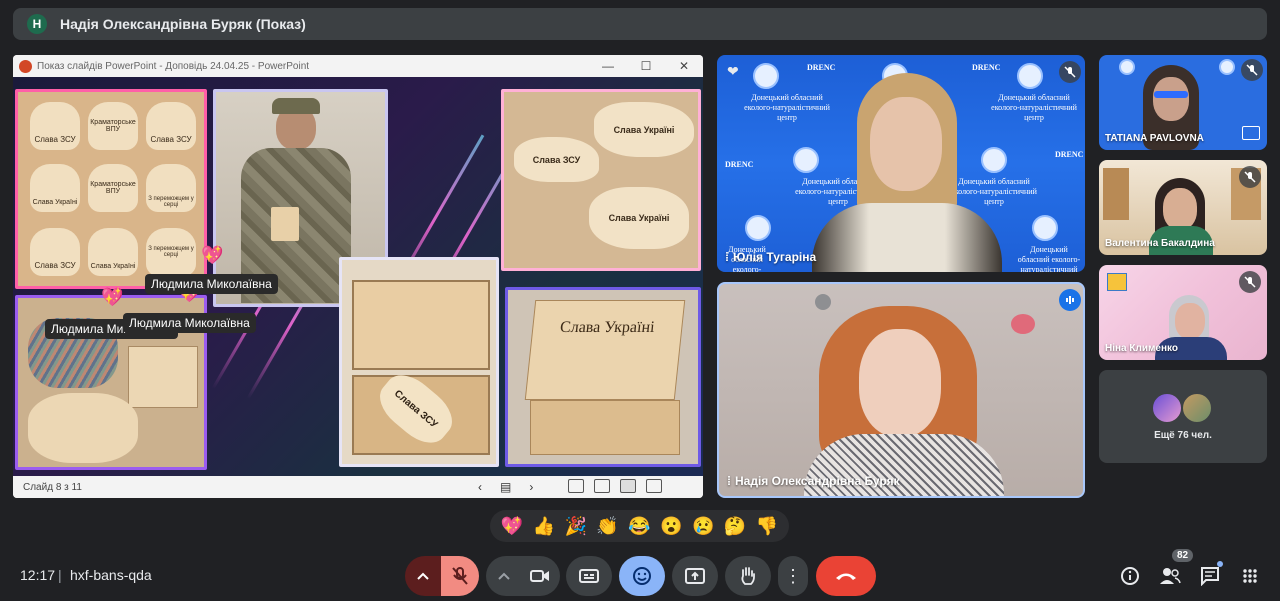 The image size is (1280, 601). Describe the element at coordinates (703, 526) in the screenshot. I see `reaction-sad-icon: 😢` at that location.